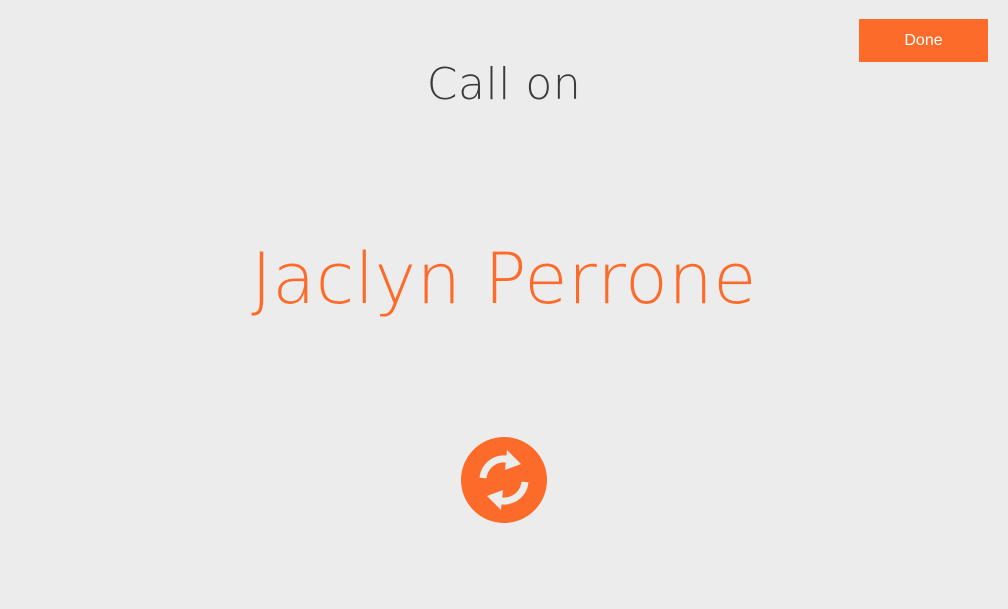 The width and height of the screenshot is (1008, 609). I want to click on refresh-icon, so click(504, 480).